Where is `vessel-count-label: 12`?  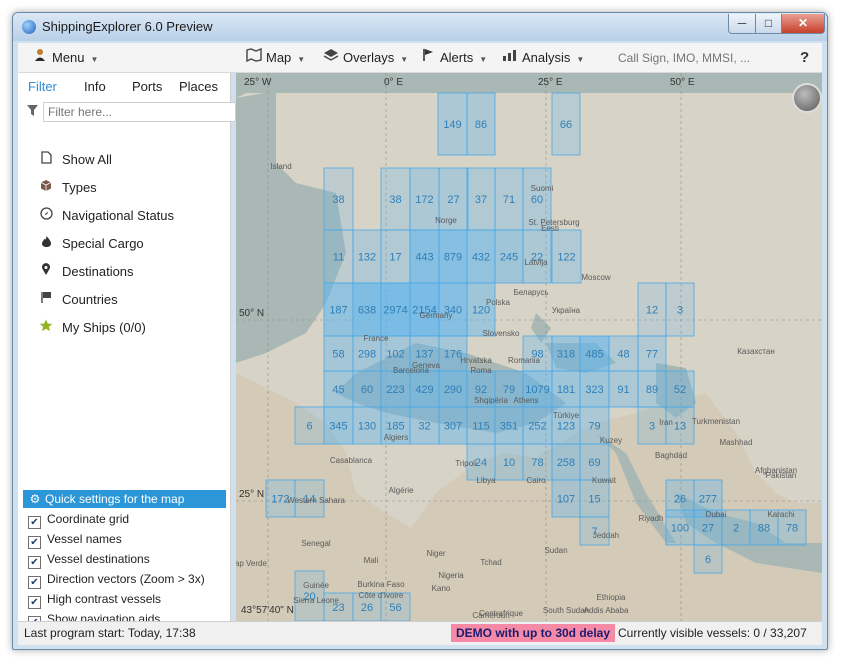 vessel-count-label: 12 is located at coordinates (652, 311).